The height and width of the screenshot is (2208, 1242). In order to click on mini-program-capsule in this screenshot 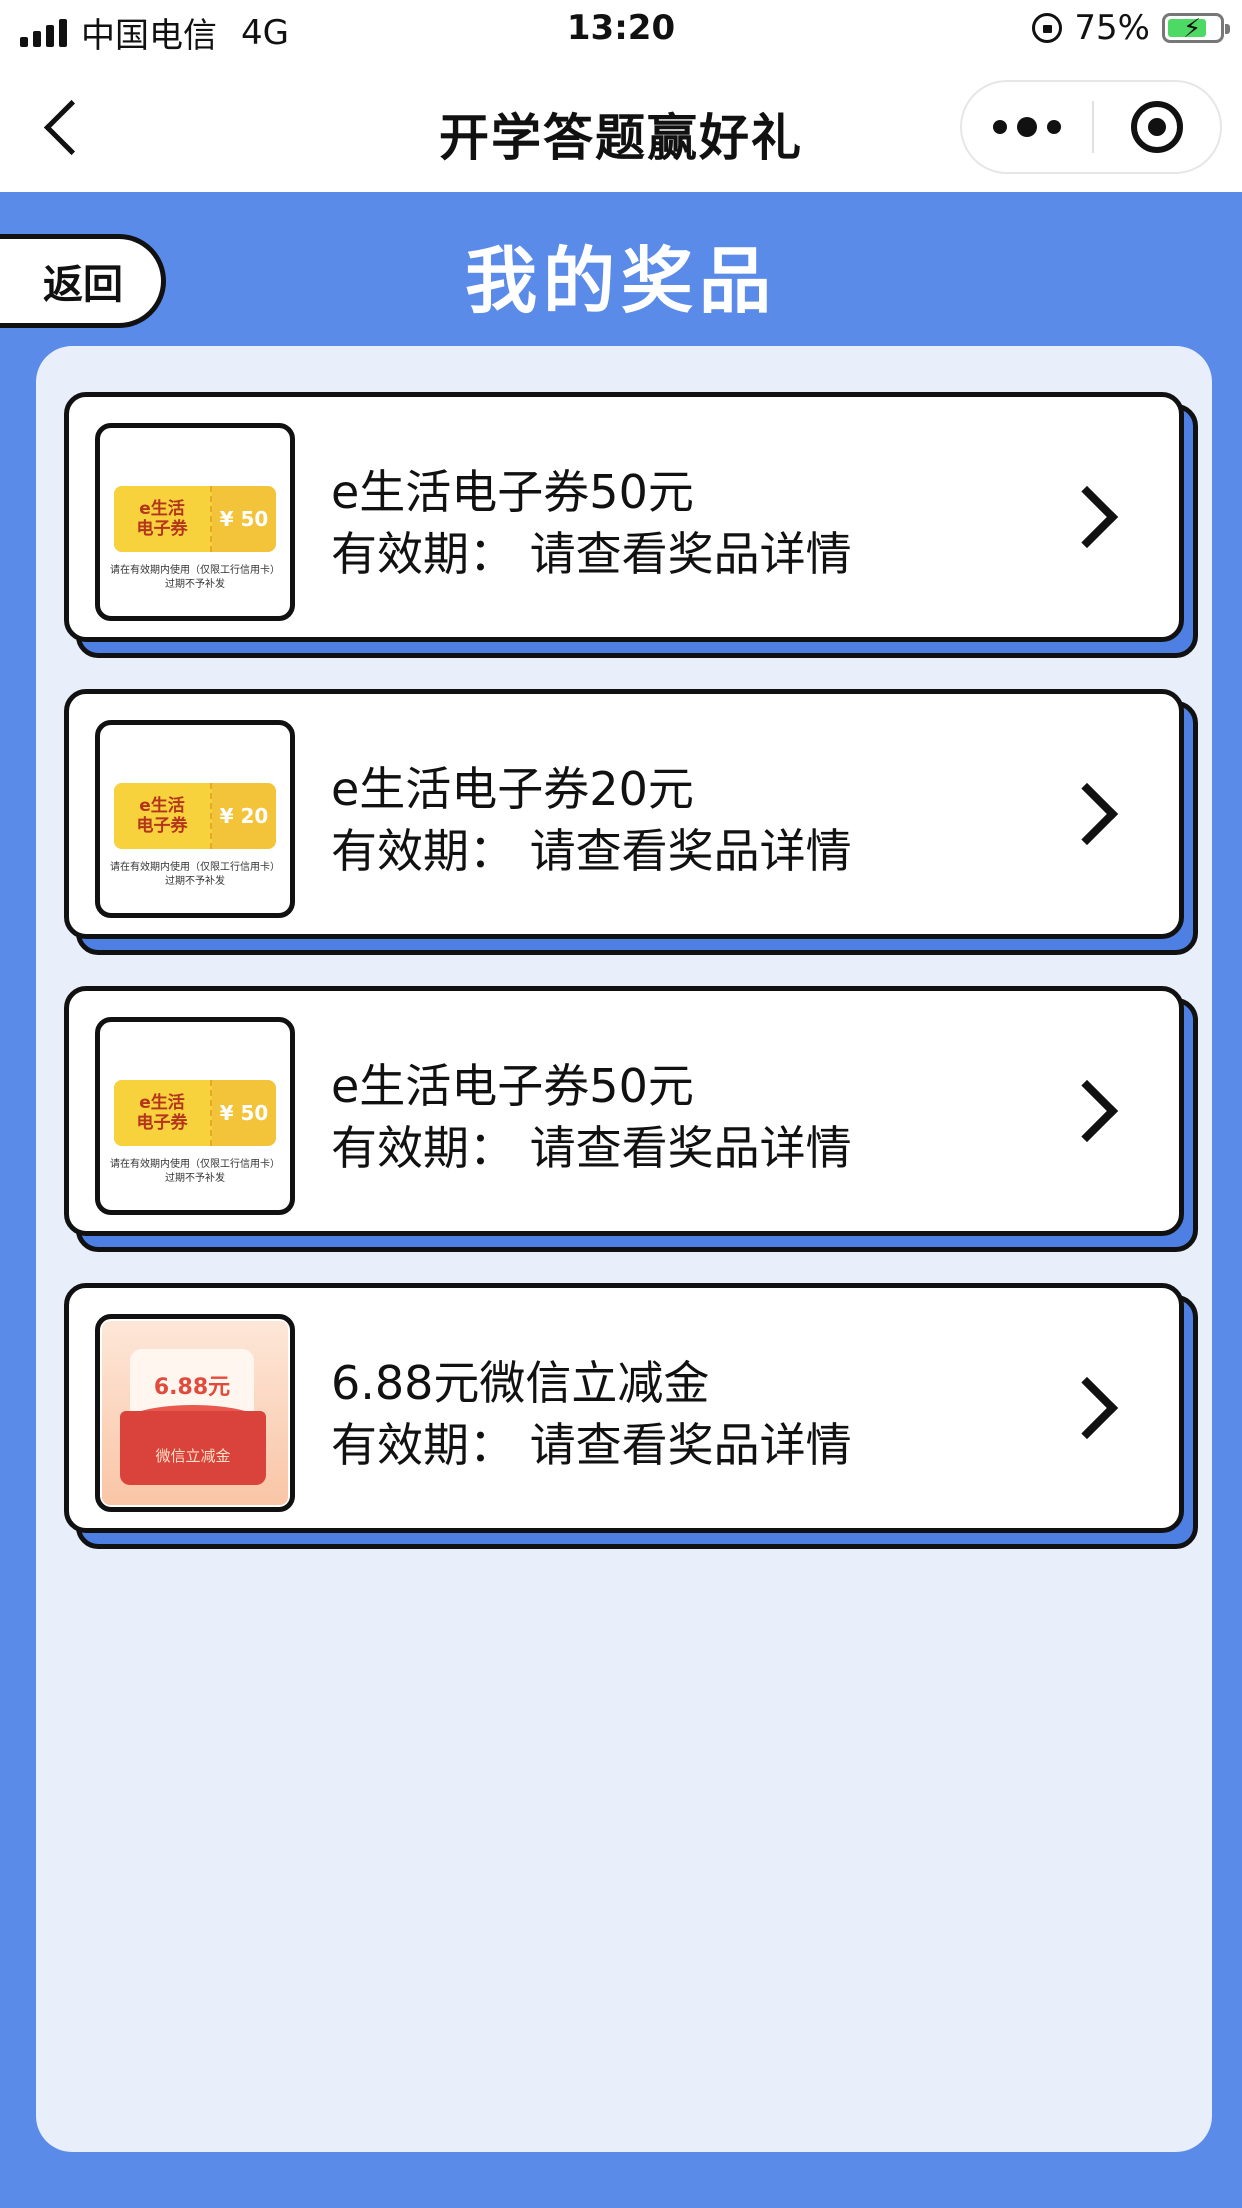, I will do `click(1091, 127)`.